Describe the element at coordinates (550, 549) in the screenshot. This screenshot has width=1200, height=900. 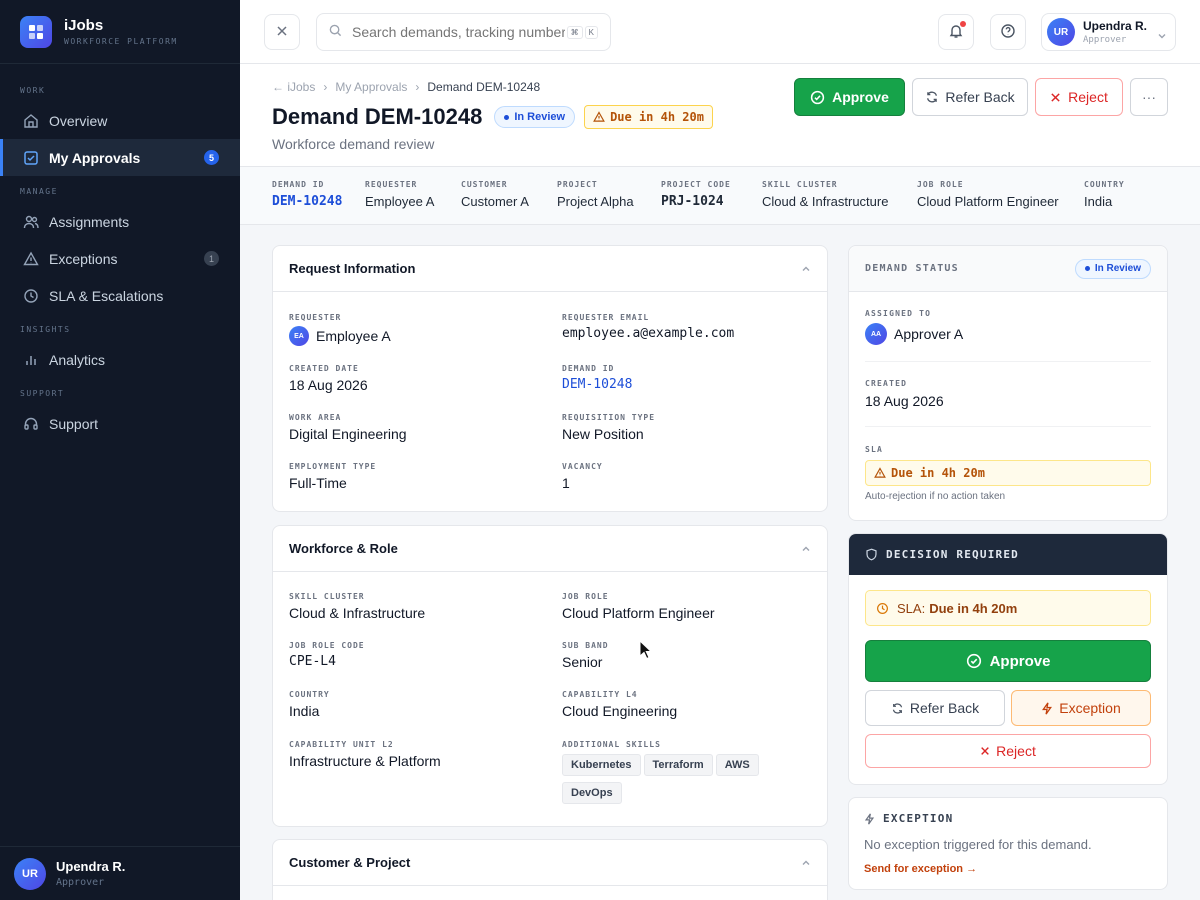
I see `card-header: Workforce & Role` at that location.